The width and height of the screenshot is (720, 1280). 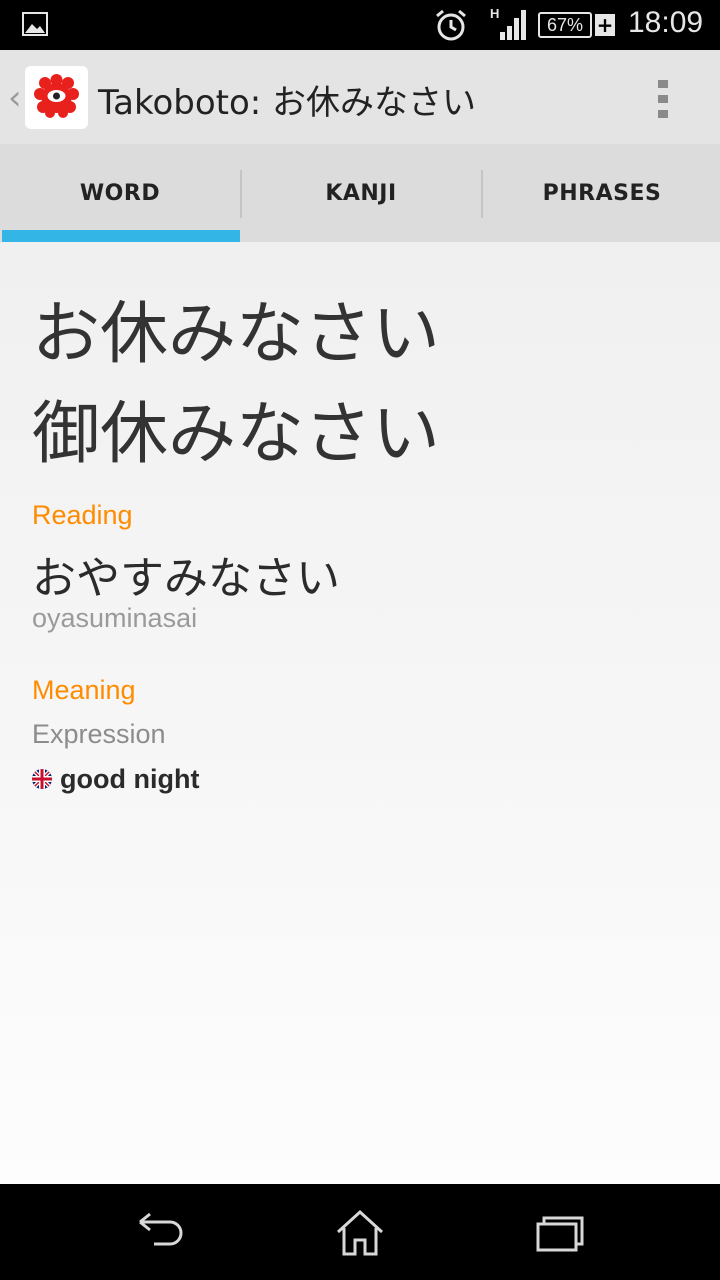 I want to click on tab-kanji-label: KANJI, so click(x=361, y=193).